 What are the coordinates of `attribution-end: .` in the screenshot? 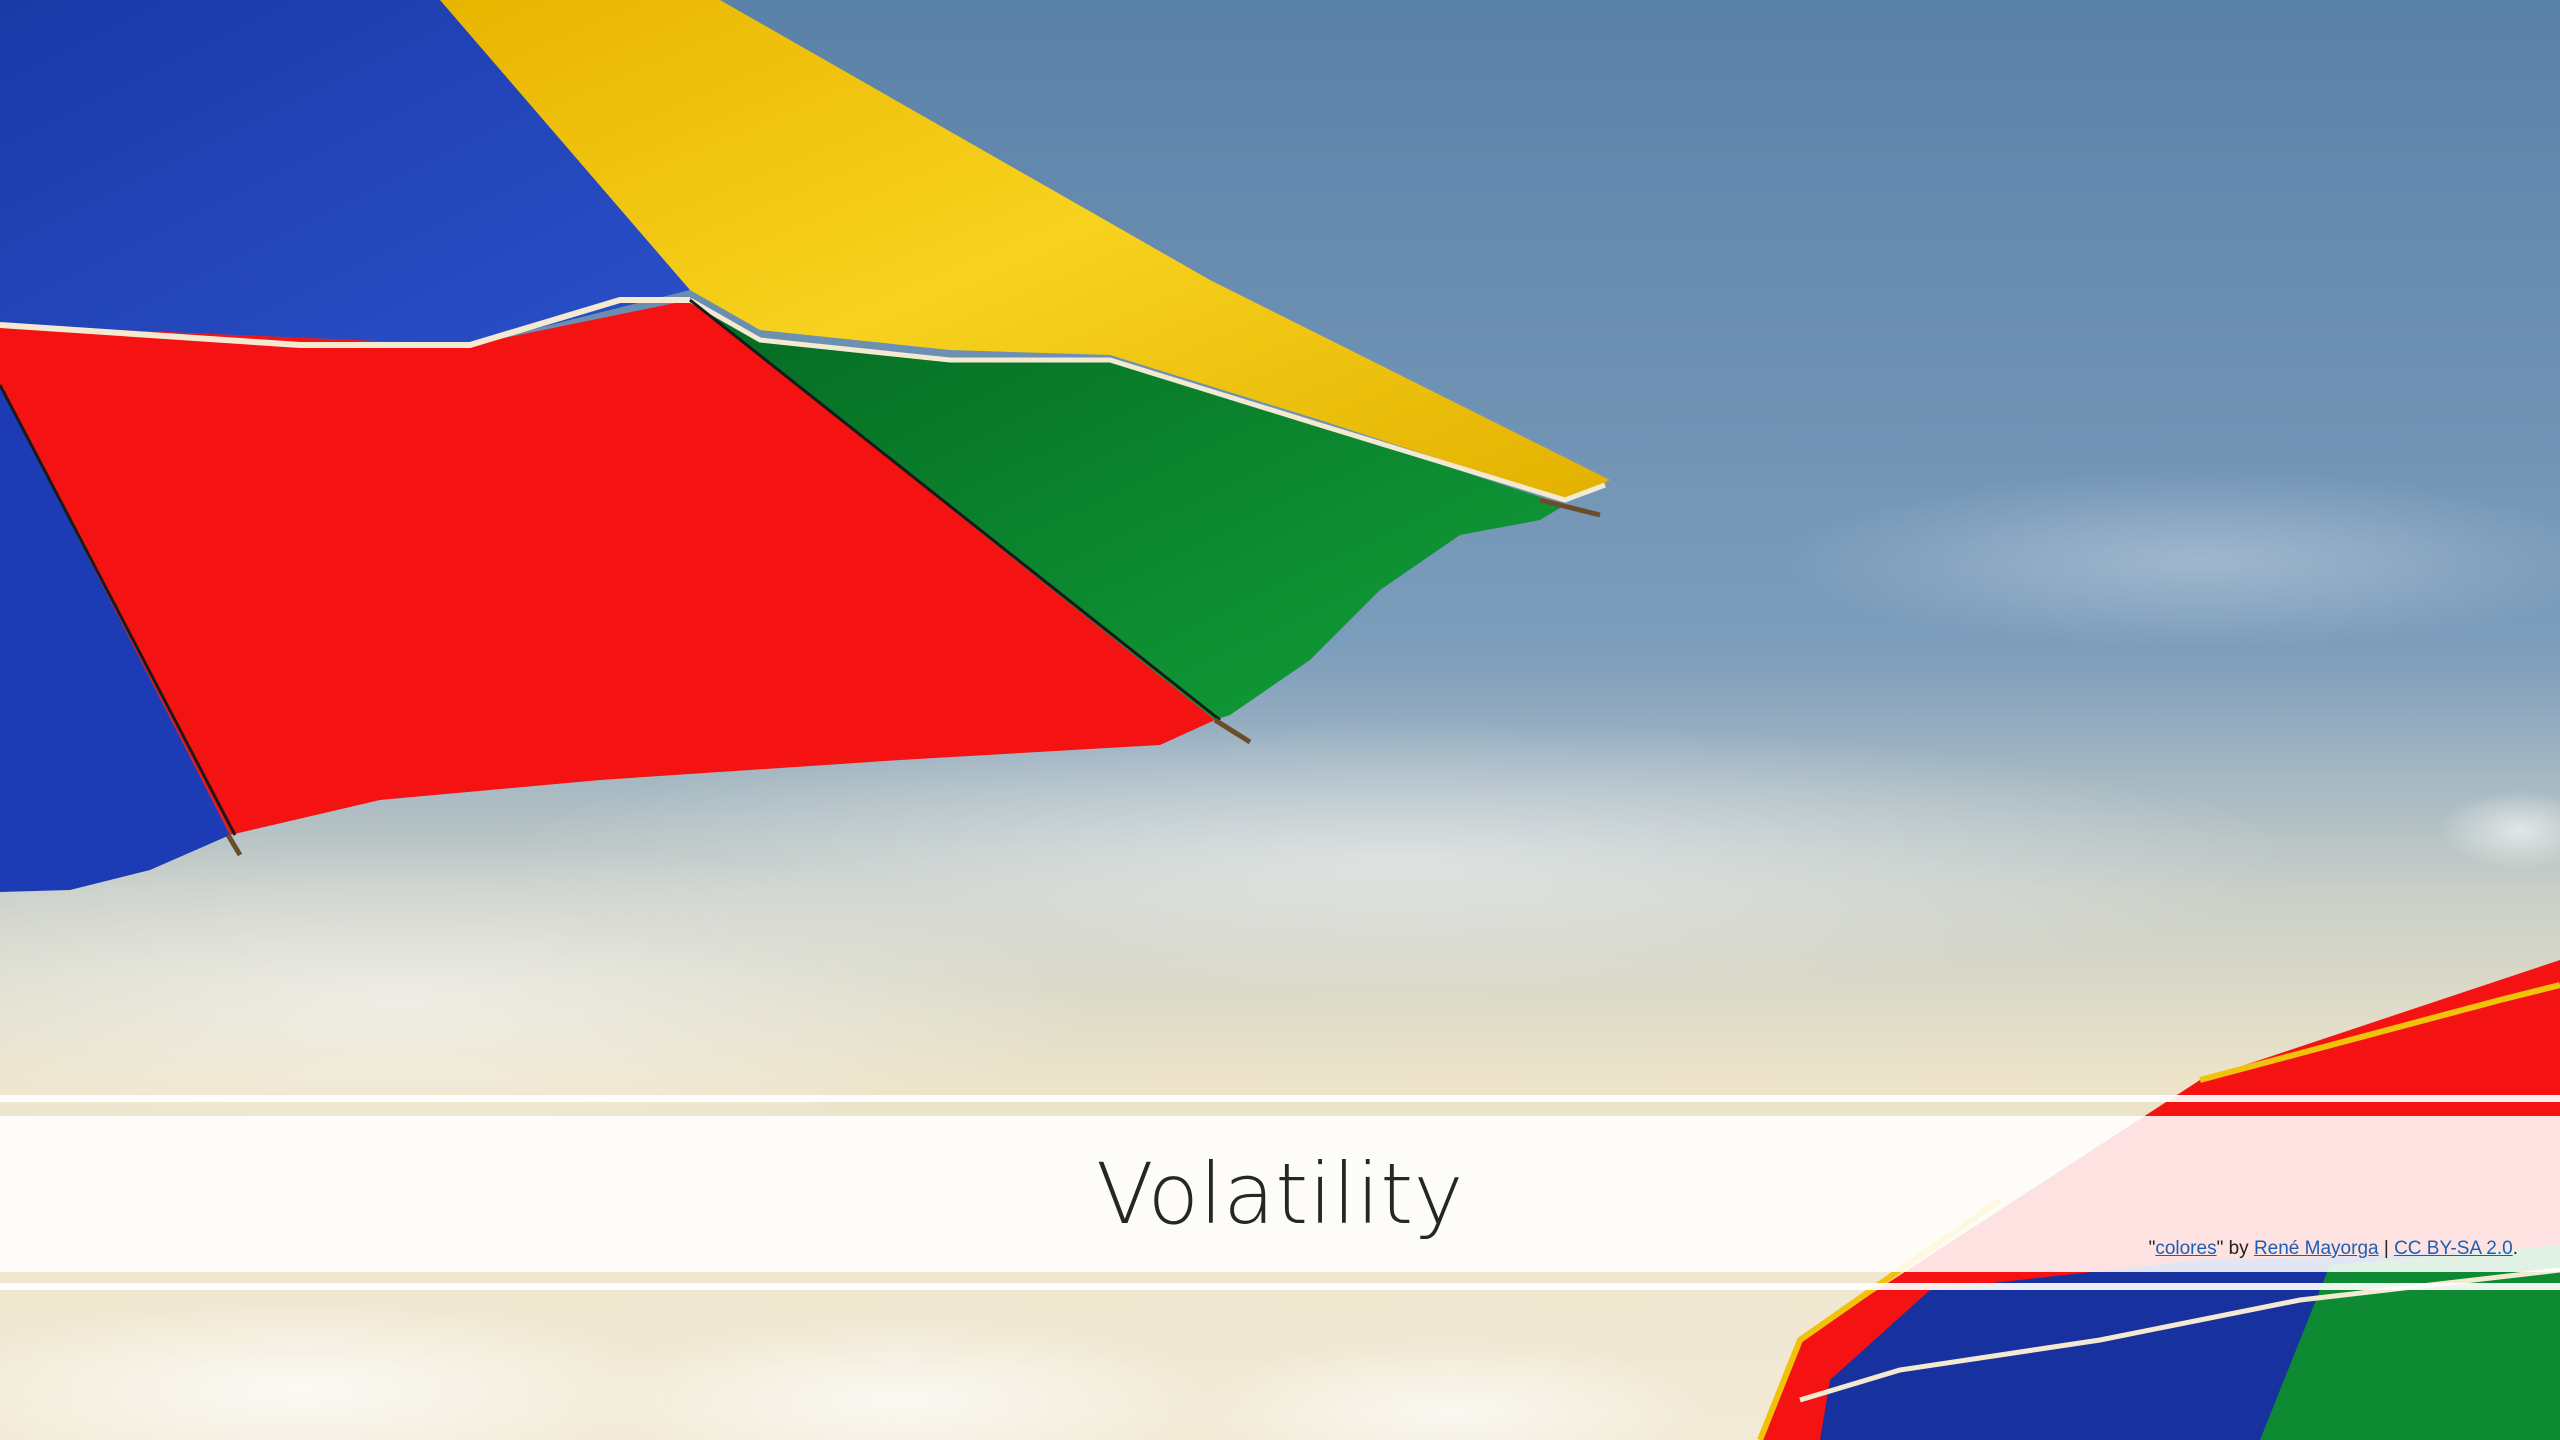 It's located at (2515, 1248).